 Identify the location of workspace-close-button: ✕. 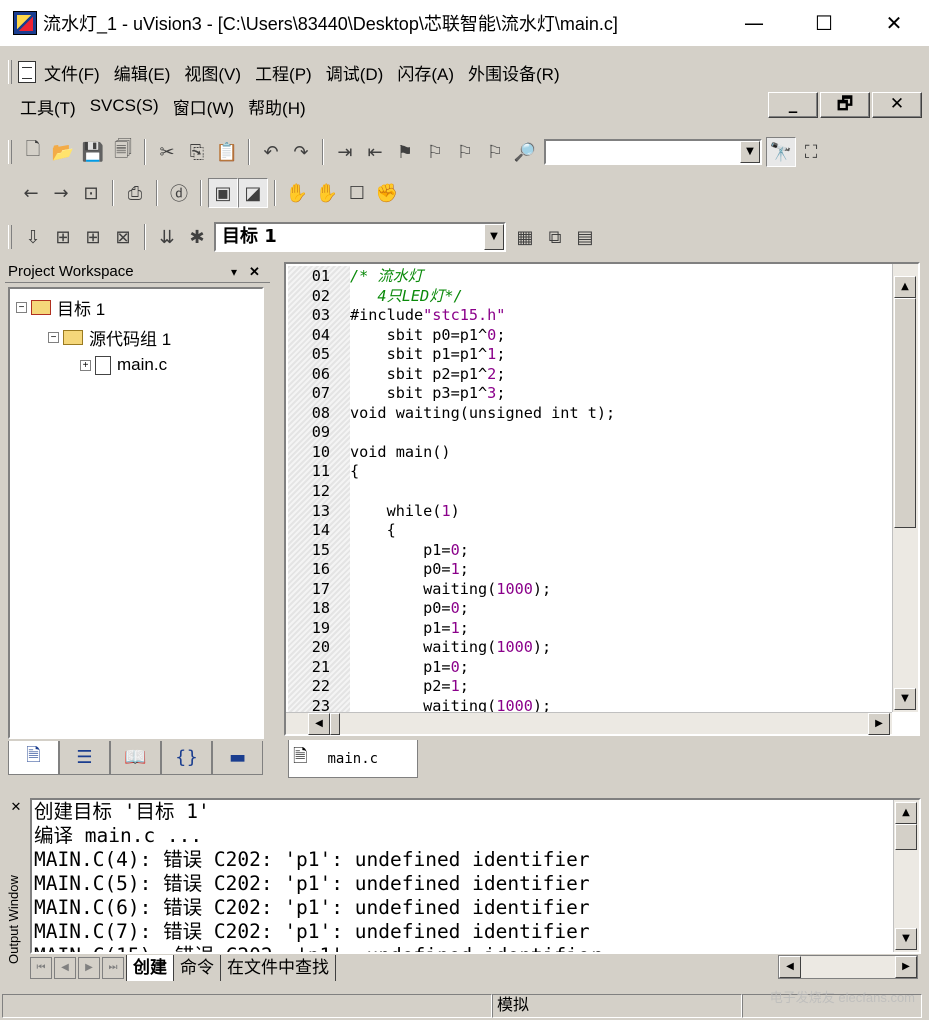
(254, 272).